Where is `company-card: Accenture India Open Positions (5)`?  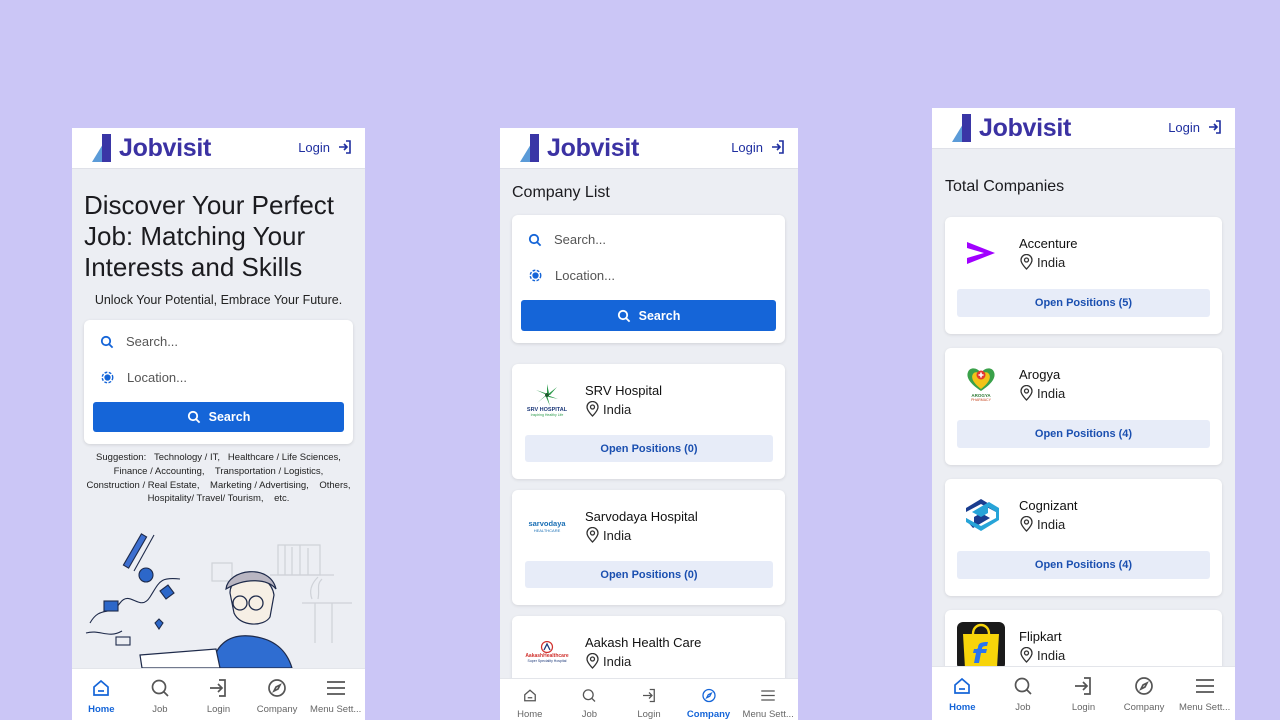 company-card: Accenture India Open Positions (5) is located at coordinates (1083, 275).